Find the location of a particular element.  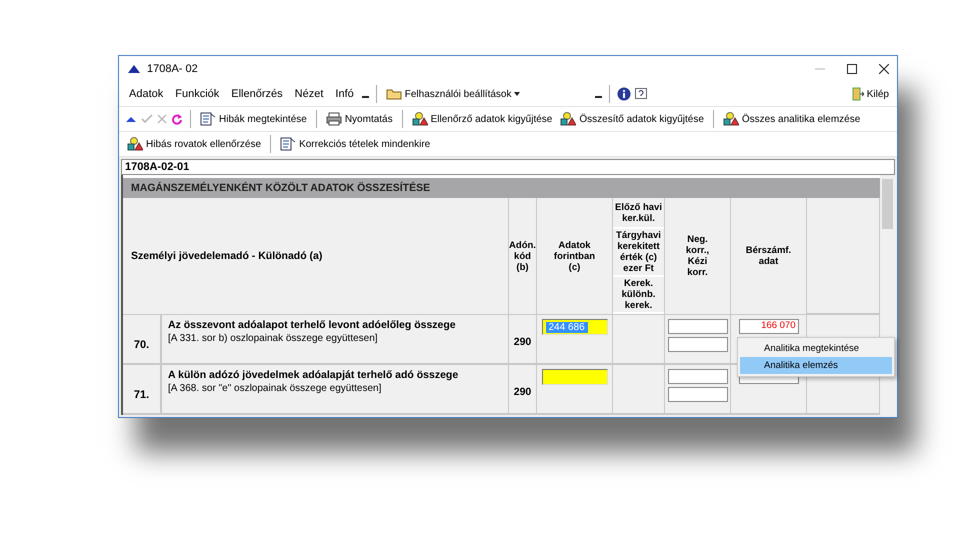

row-title: A külön adózó jövedelmek adóalapját terhelő adó összege is located at coordinates (313, 375).